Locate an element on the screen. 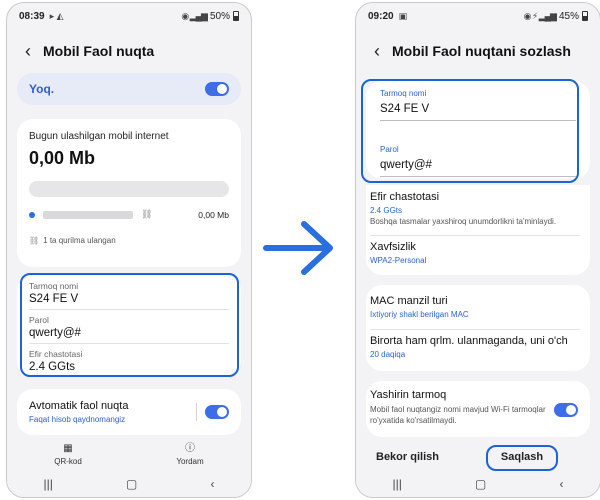 The width and height of the screenshot is (600, 500). hidden-network-switch is located at coordinates (566, 410).